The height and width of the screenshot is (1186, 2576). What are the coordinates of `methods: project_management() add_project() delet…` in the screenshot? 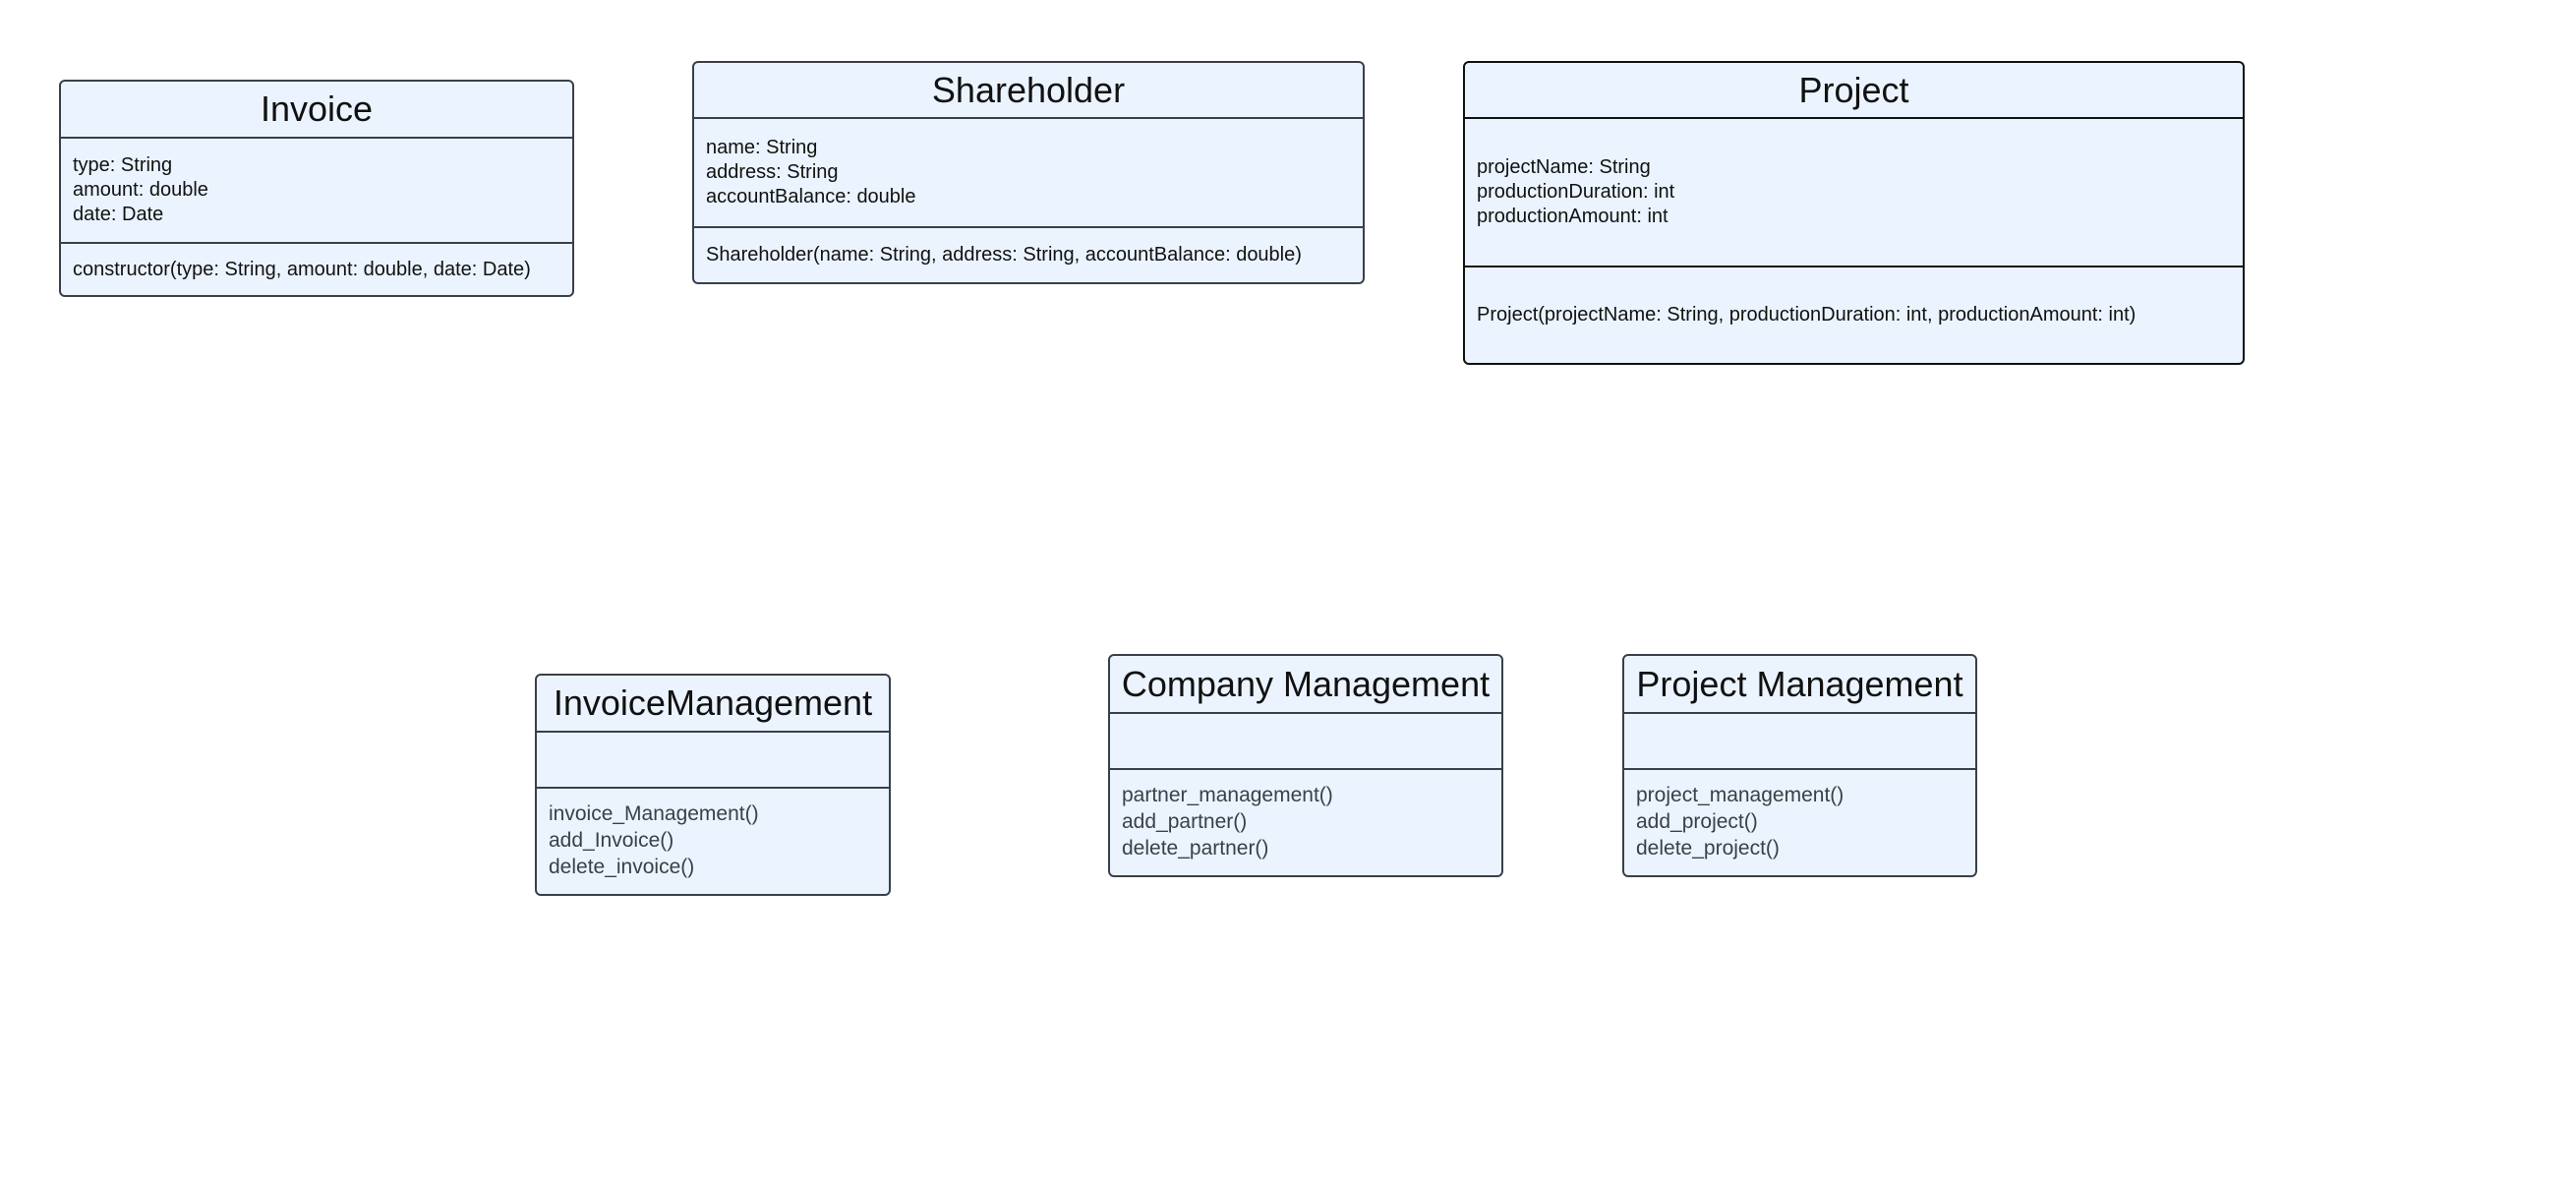 It's located at (1799, 822).